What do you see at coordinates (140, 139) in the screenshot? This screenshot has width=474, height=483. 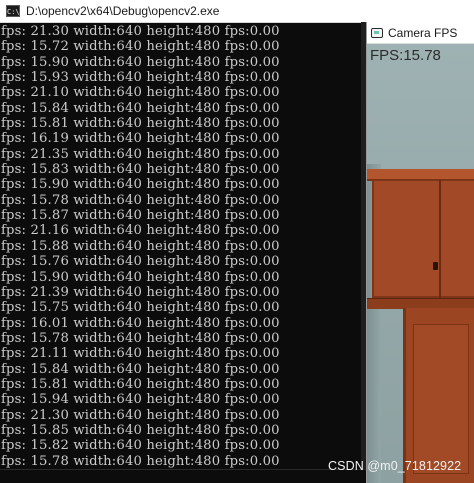 I see `console-line: fps: 16.19 width:640 height:480 fps:0.00` at bounding box center [140, 139].